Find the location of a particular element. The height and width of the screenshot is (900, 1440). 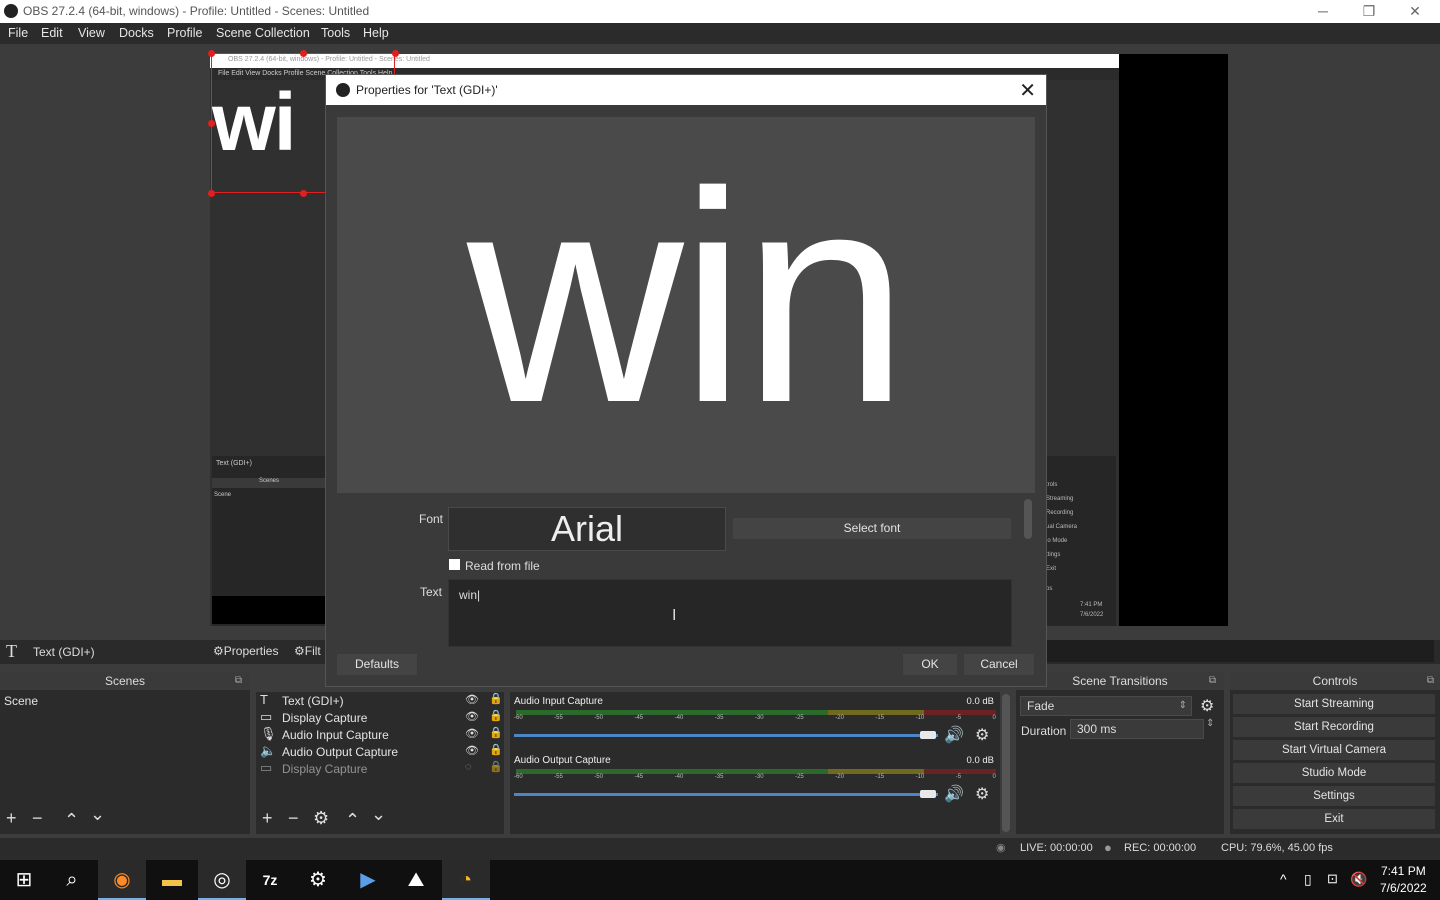

volume-muted-icon: 🔇 is located at coordinates (1358, 879).